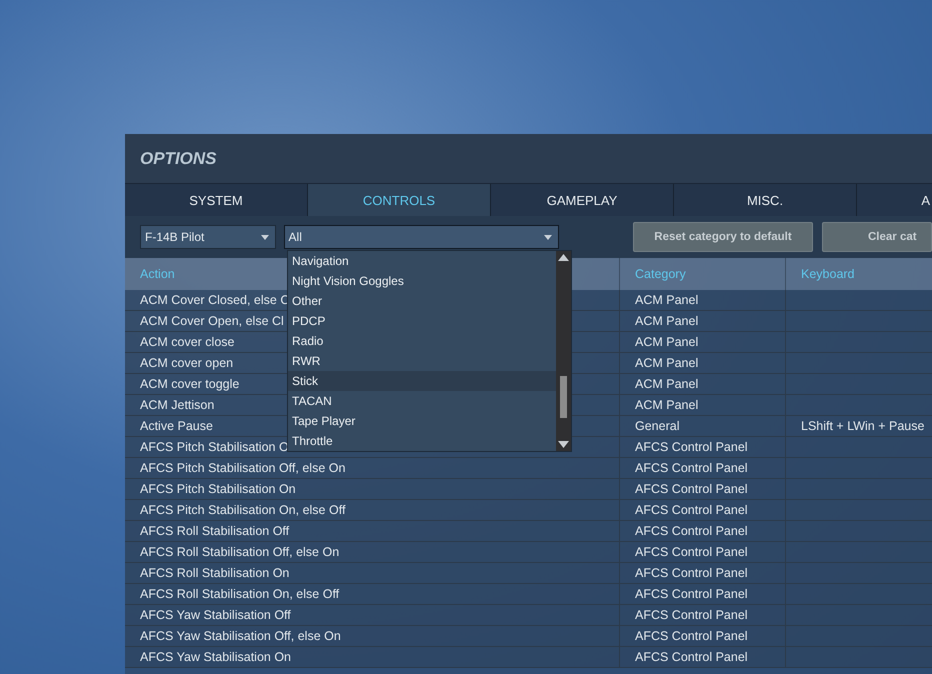 Image resolution: width=932 pixels, height=674 pixels. Describe the element at coordinates (215, 615) in the screenshot. I see `table-cell: AFCS Yaw Stabilisation Off` at that location.